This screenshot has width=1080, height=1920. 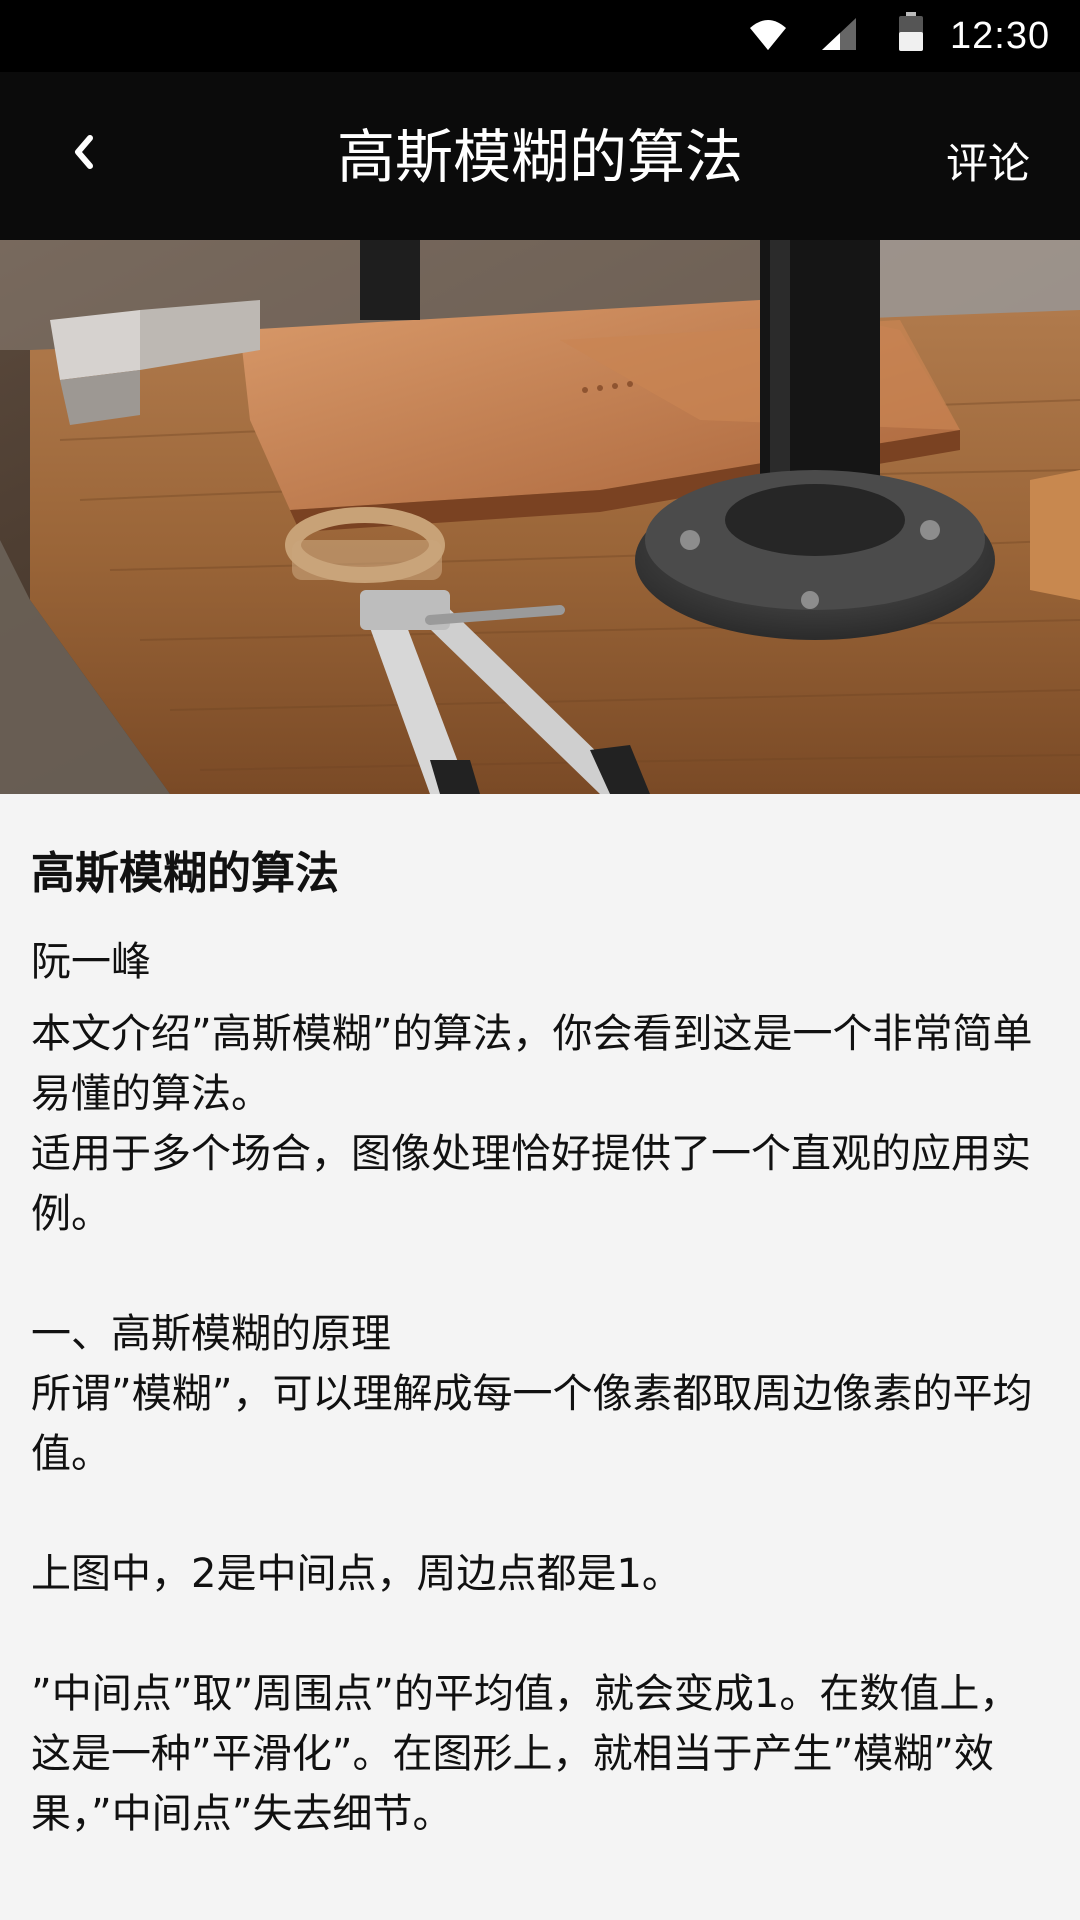 What do you see at coordinates (185, 873) in the screenshot?
I see `article-headline: 高斯模糊的算法` at bounding box center [185, 873].